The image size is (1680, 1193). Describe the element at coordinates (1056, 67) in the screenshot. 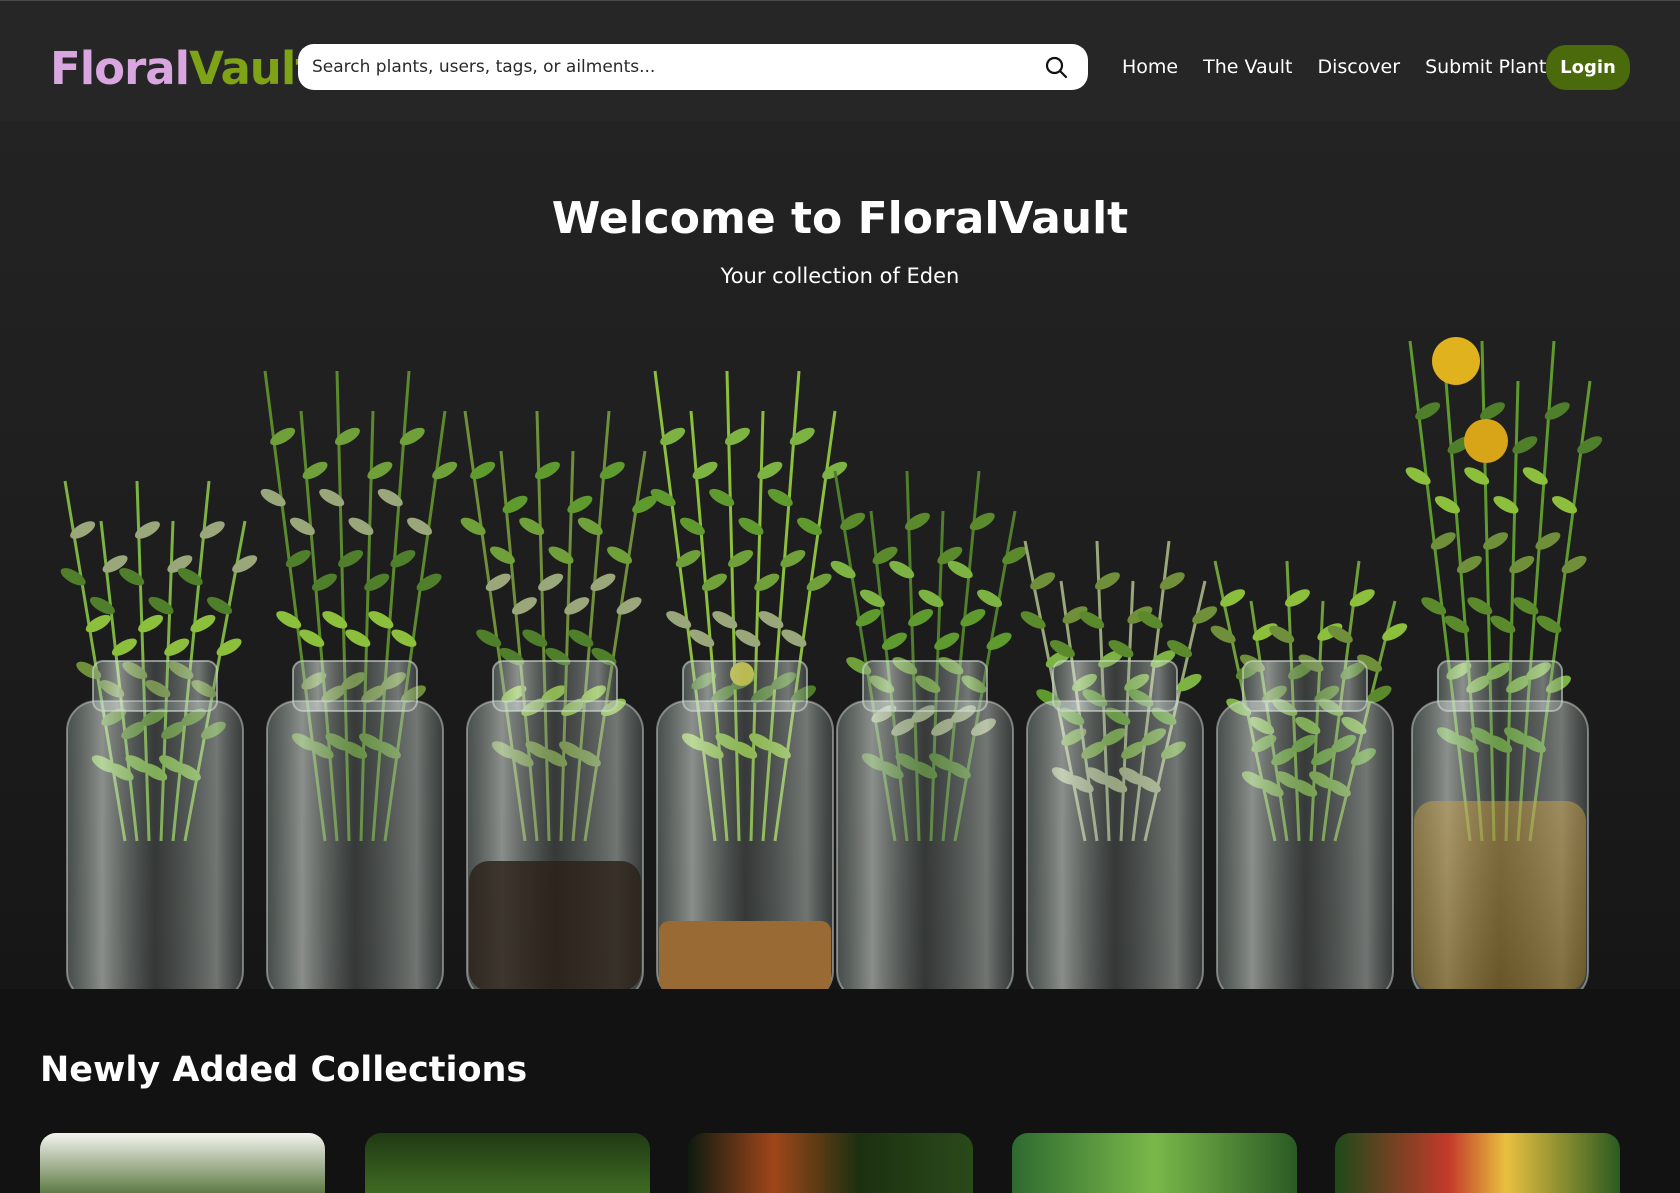

I see `search-icon` at that location.